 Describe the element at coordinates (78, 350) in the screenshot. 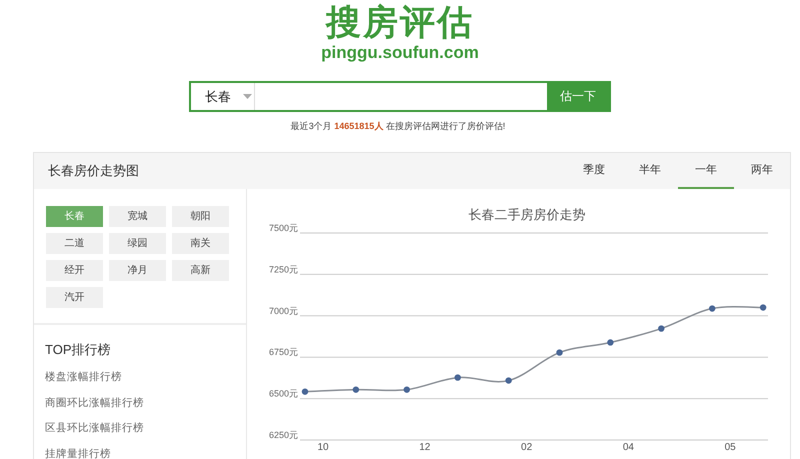

I see `ranking-title: TOP排行榜` at that location.